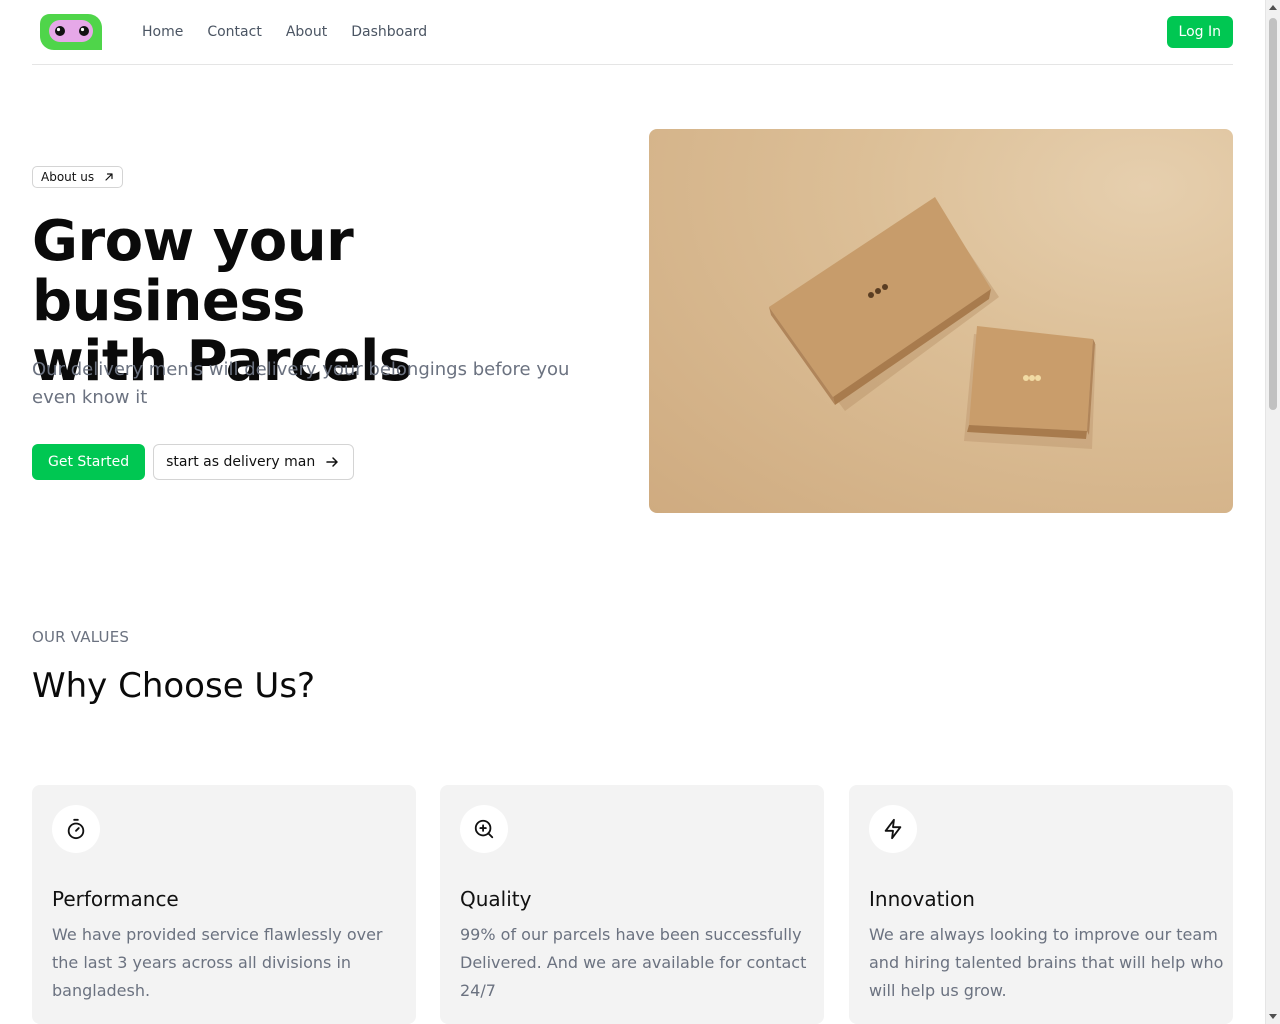 This screenshot has width=1280, height=1024. I want to click on nav-link-dashboard: Dashboard, so click(389, 32).